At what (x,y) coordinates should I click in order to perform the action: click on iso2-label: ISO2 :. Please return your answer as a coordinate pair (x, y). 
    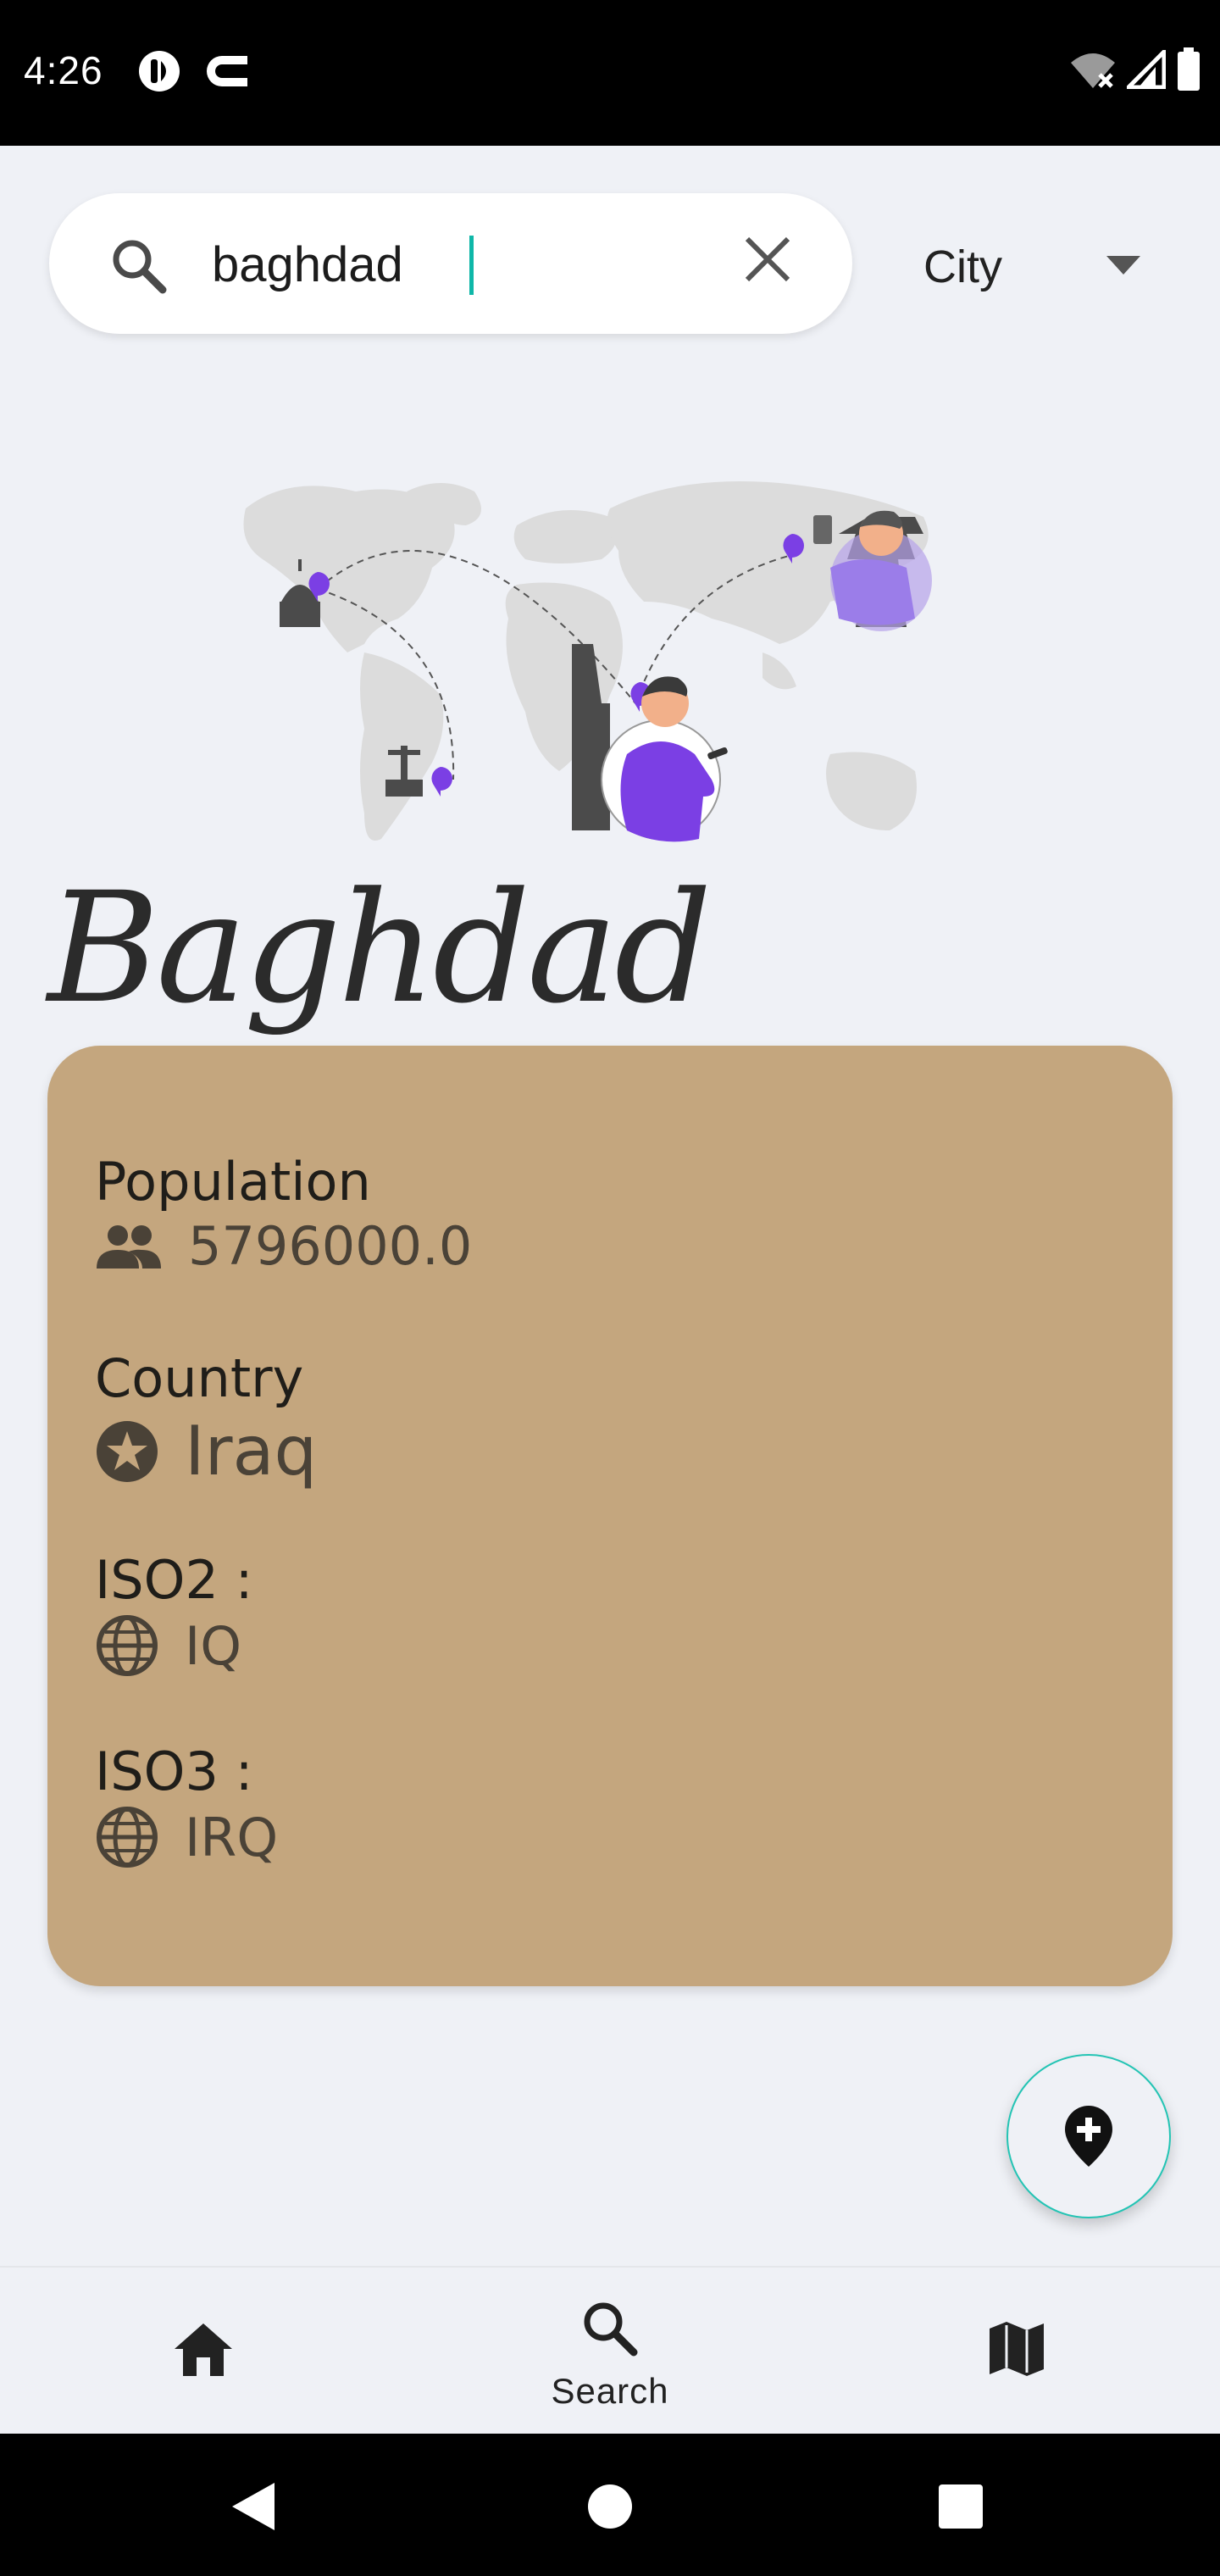
    Looking at the image, I should click on (174, 1580).